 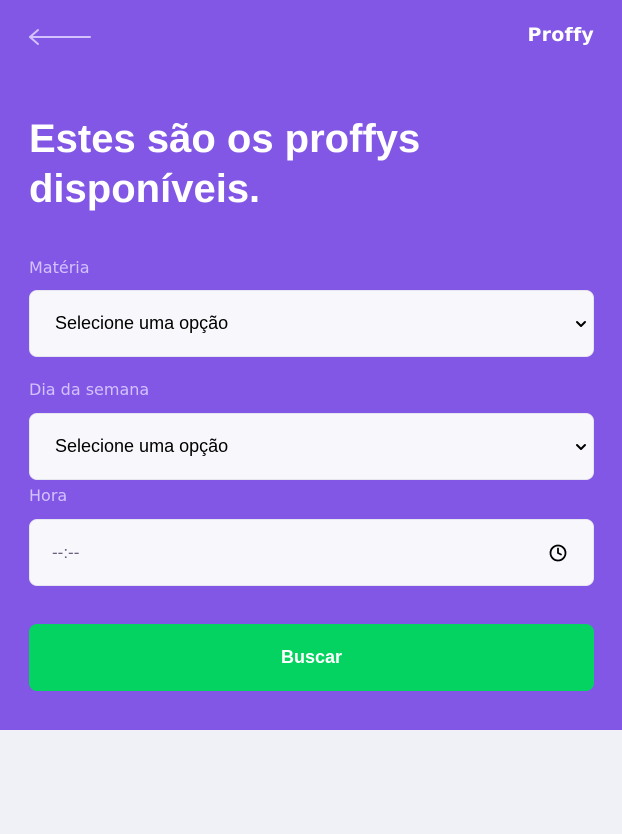 I want to click on clock-icon, so click(x=558, y=553).